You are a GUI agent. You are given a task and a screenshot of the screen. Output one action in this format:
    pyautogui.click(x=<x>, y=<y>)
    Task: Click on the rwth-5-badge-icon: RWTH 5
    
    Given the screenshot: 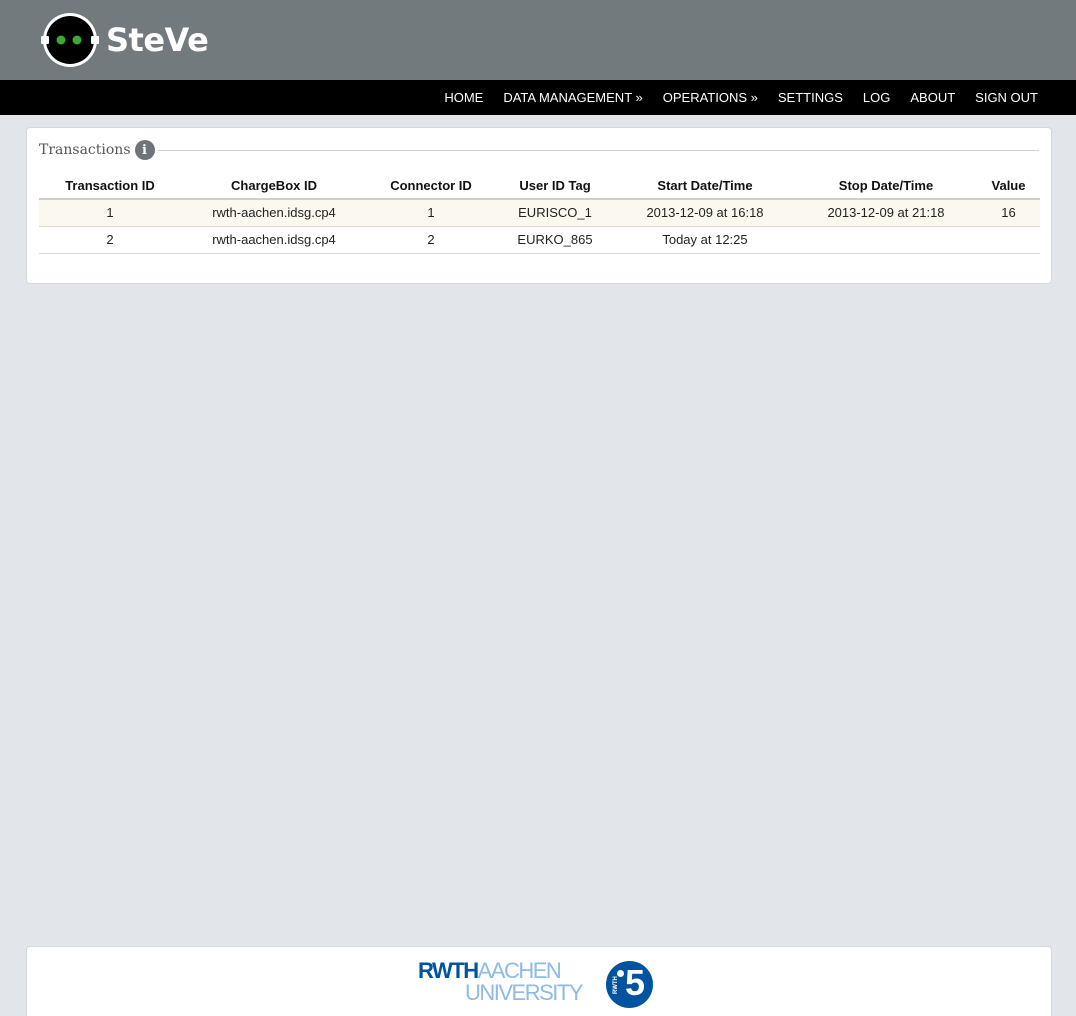 What is the action you would take?
    pyautogui.click(x=629, y=984)
    